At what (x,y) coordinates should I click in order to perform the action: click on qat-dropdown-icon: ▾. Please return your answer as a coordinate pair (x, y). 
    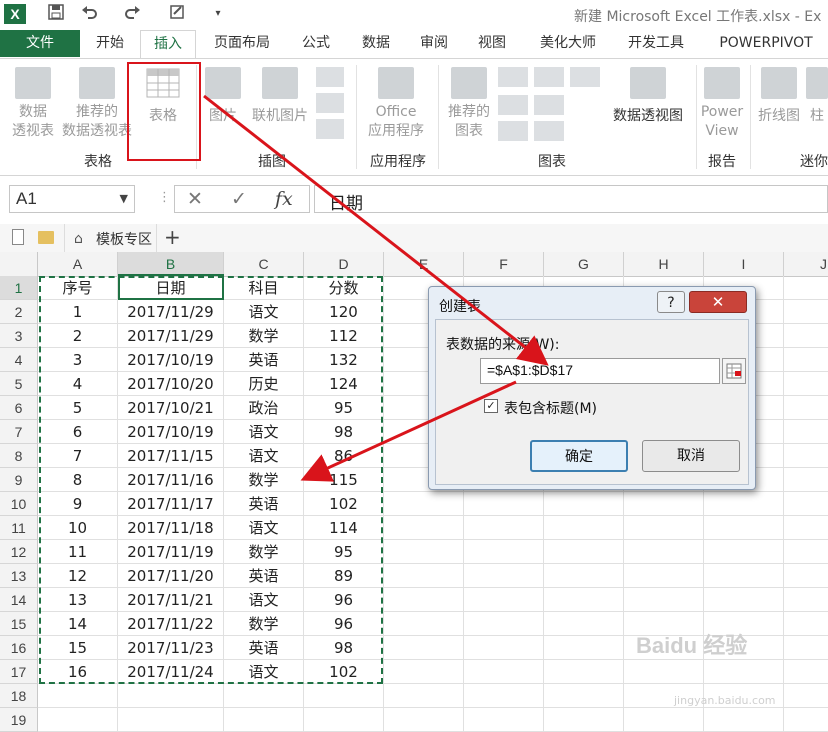
    Looking at the image, I should click on (218, 14).